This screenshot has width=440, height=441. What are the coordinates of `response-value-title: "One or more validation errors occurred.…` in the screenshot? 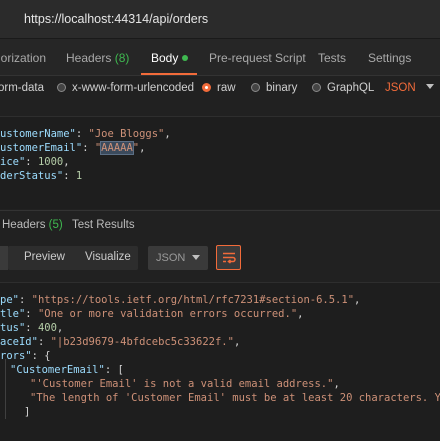 It's located at (167, 314).